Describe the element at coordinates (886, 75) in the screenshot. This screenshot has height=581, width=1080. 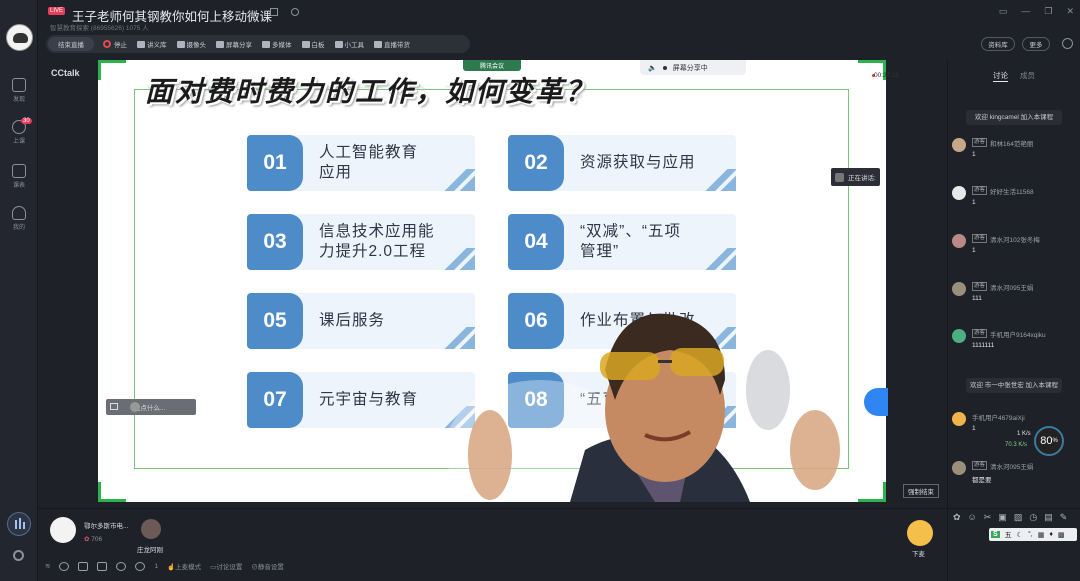
I see `recording-timer: 00:27:11` at that location.